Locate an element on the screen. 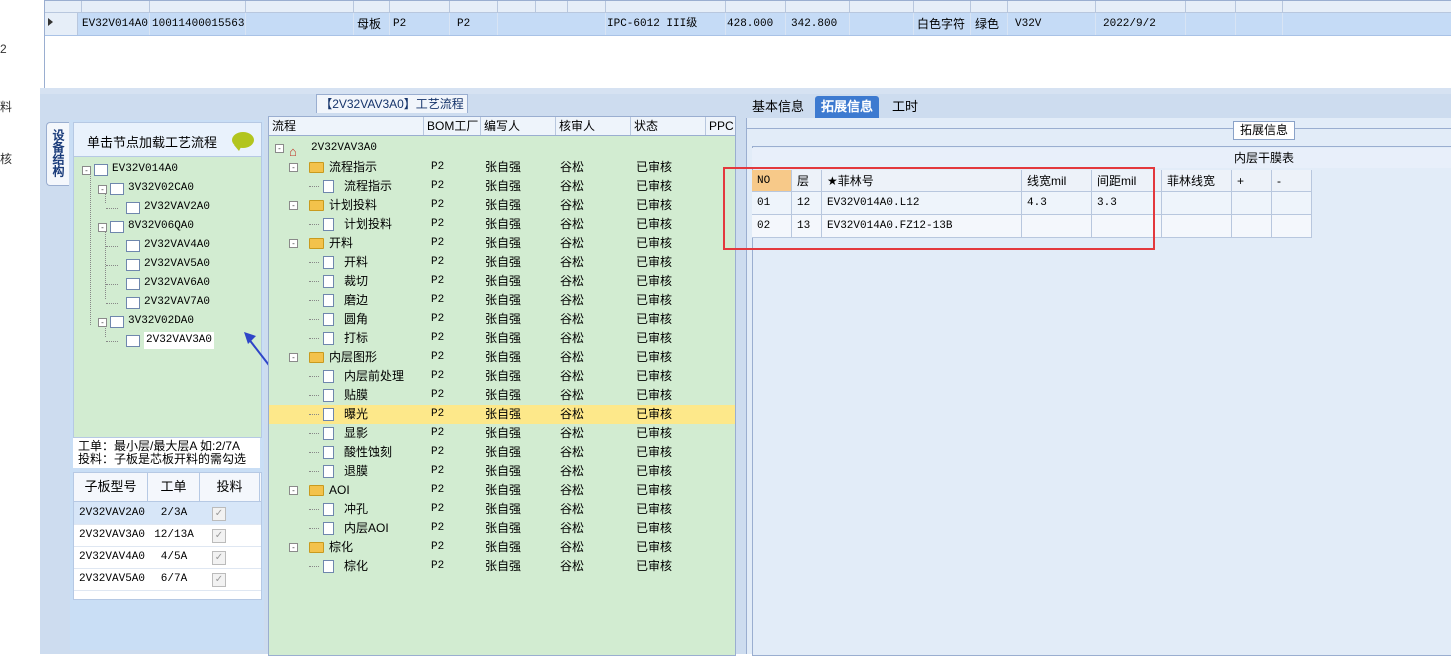 The width and height of the screenshot is (1451, 656). flow-row: 裁切 P2 张自强 谷松 已审核 is located at coordinates (502, 281).